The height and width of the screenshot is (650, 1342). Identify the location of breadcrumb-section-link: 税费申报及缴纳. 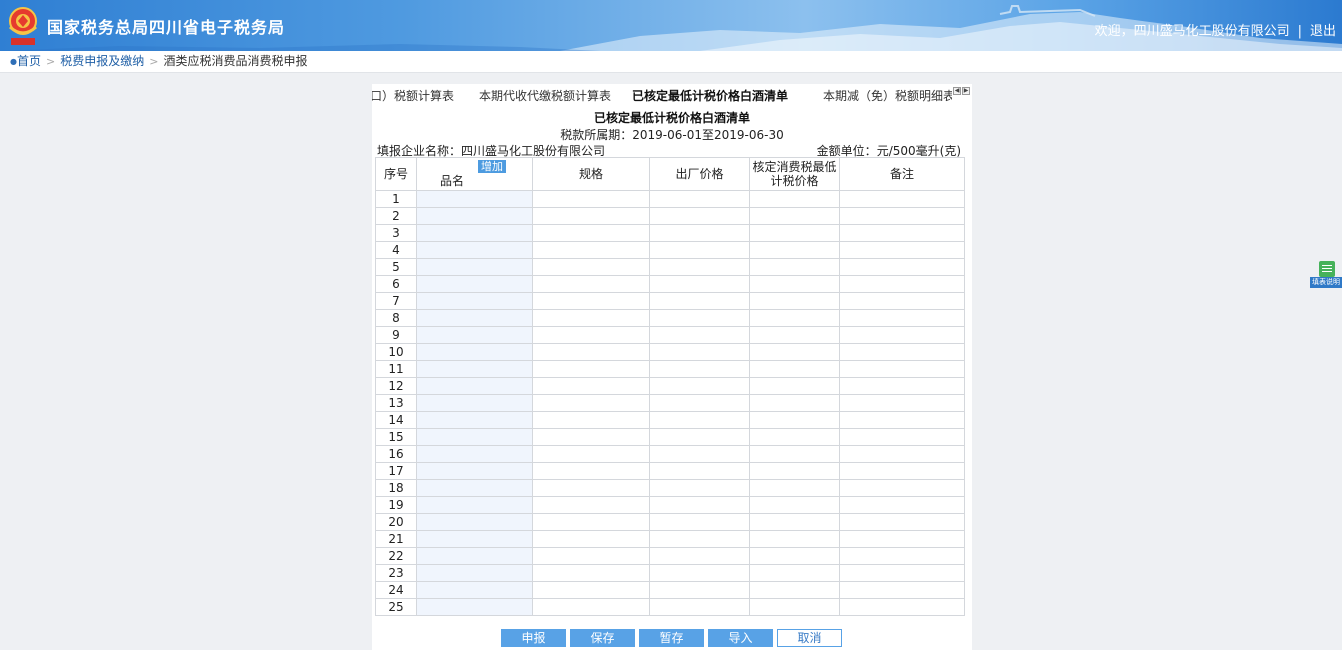
(102, 61).